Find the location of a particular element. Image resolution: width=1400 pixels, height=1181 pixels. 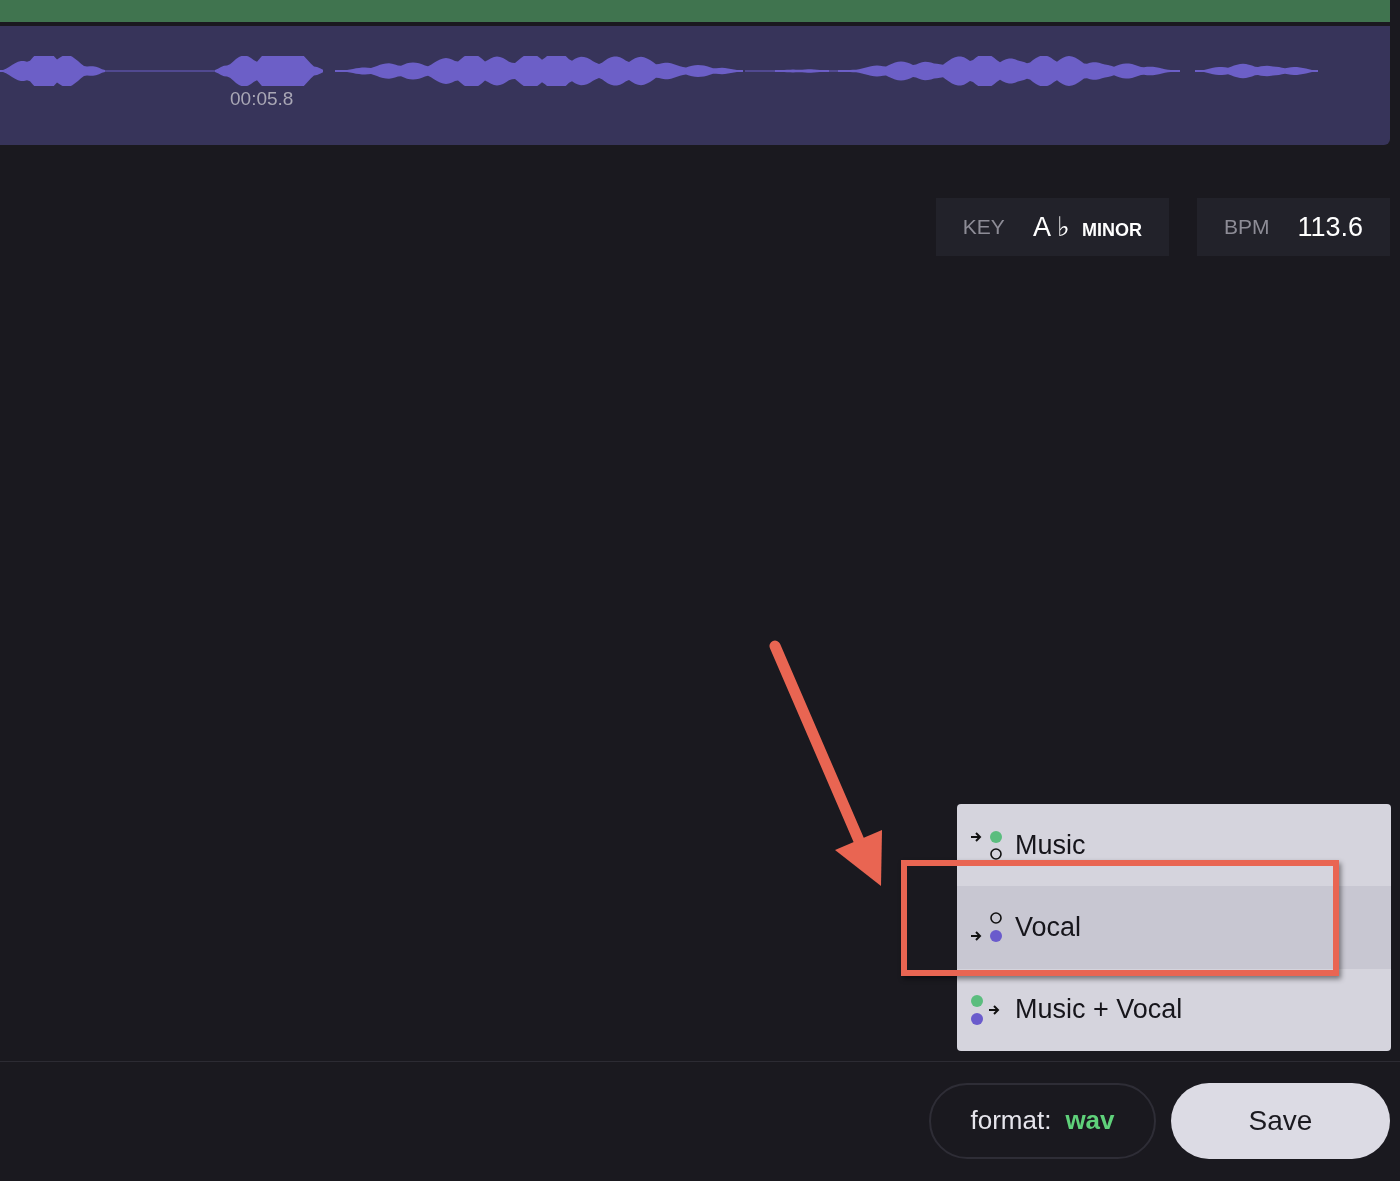

format-value: wav is located at coordinates (1090, 1120).